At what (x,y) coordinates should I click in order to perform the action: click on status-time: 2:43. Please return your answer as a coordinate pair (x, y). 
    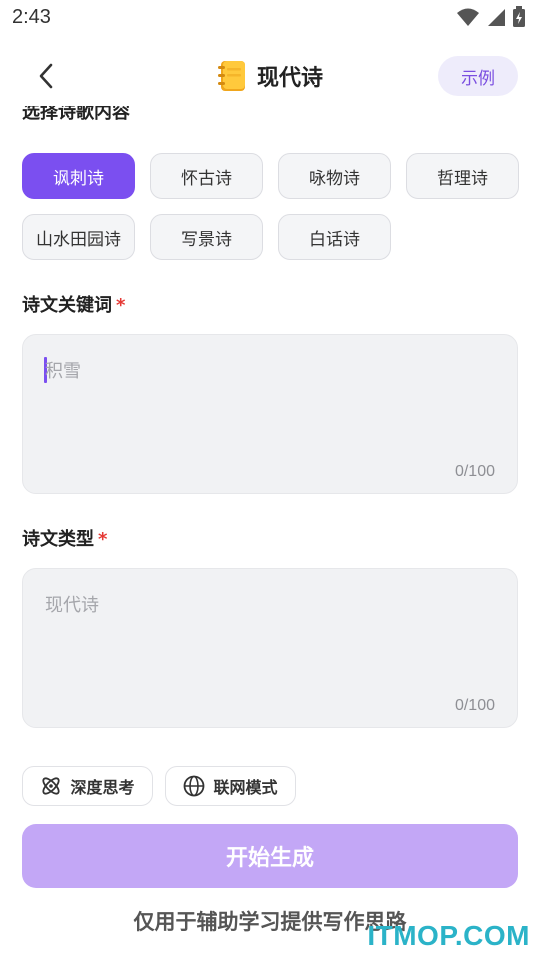
    Looking at the image, I should click on (31, 17).